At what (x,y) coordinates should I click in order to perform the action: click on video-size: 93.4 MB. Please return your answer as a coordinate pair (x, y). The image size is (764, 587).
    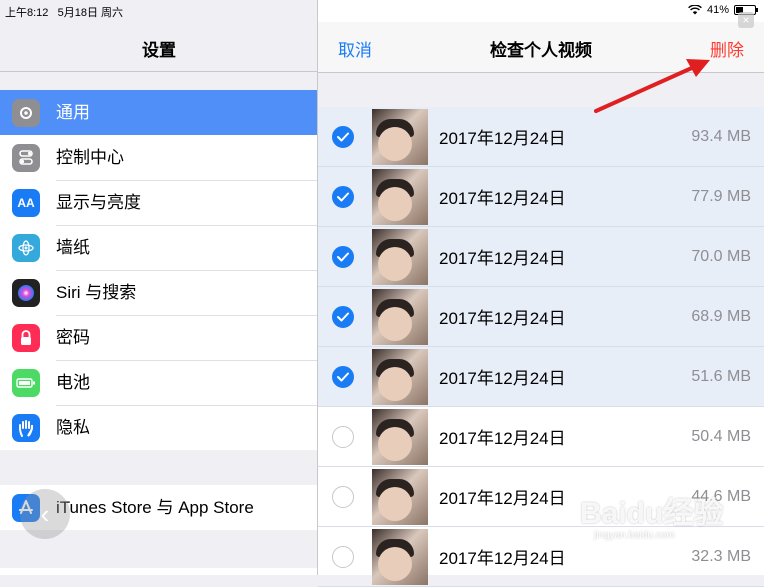
    Looking at the image, I should click on (721, 136).